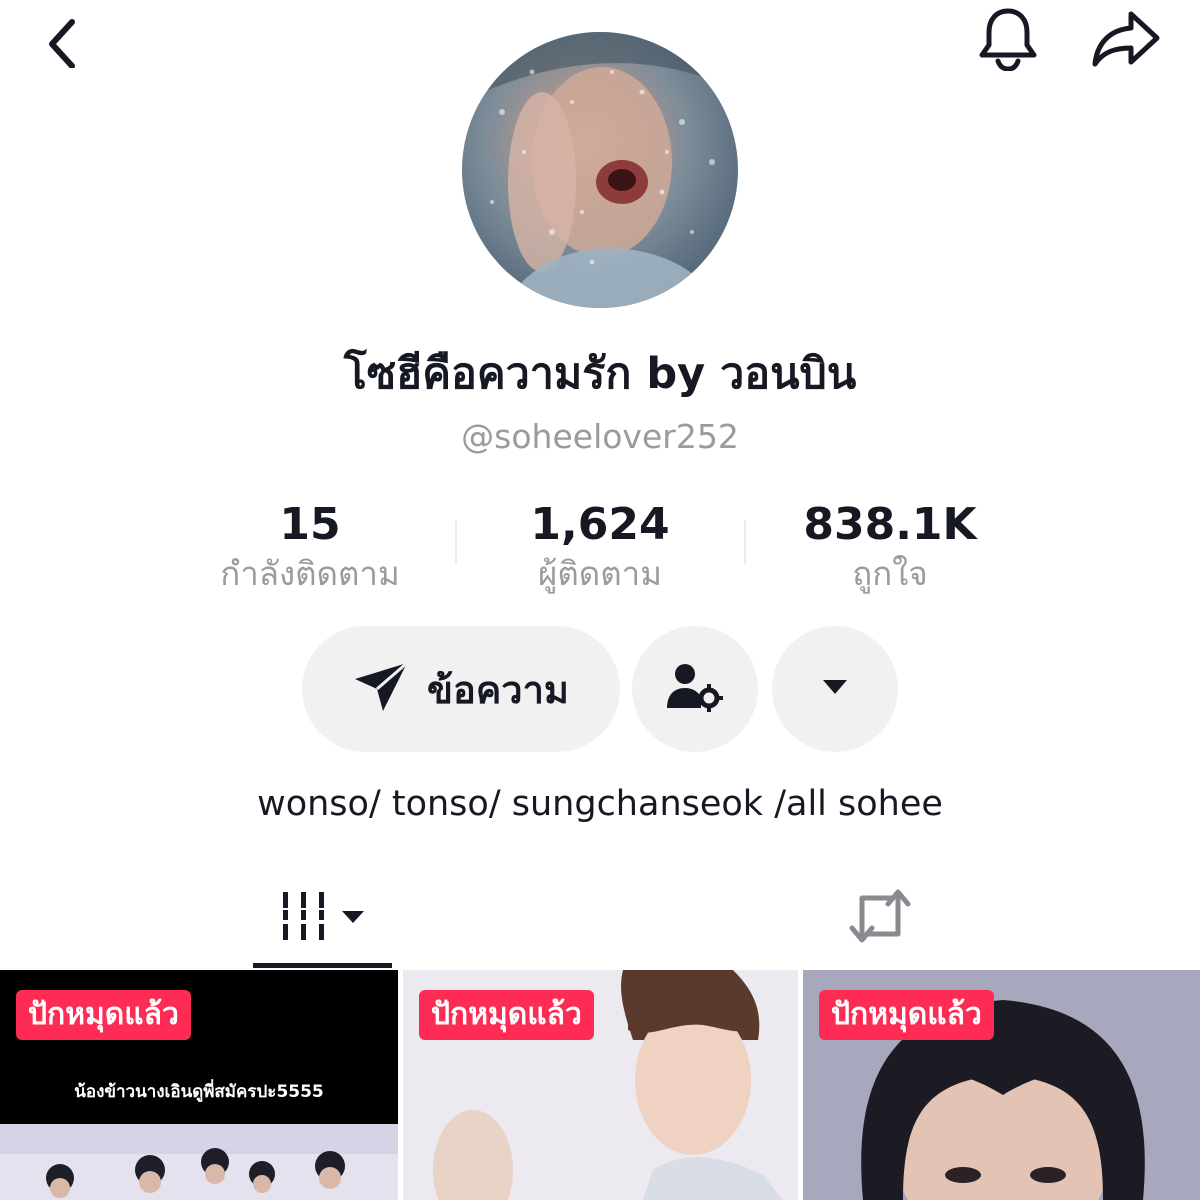 The width and height of the screenshot is (1200, 1200). Describe the element at coordinates (322, 965) in the screenshot. I see `active-tab-indicator` at that location.